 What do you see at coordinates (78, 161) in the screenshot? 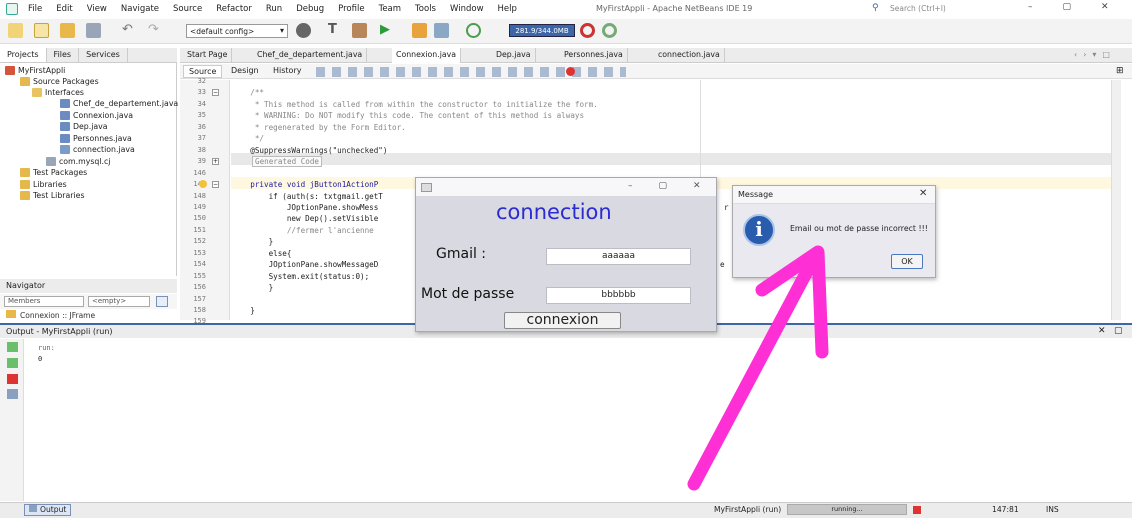
I see `tree-item-package: com.mysql.cj` at bounding box center [78, 161].